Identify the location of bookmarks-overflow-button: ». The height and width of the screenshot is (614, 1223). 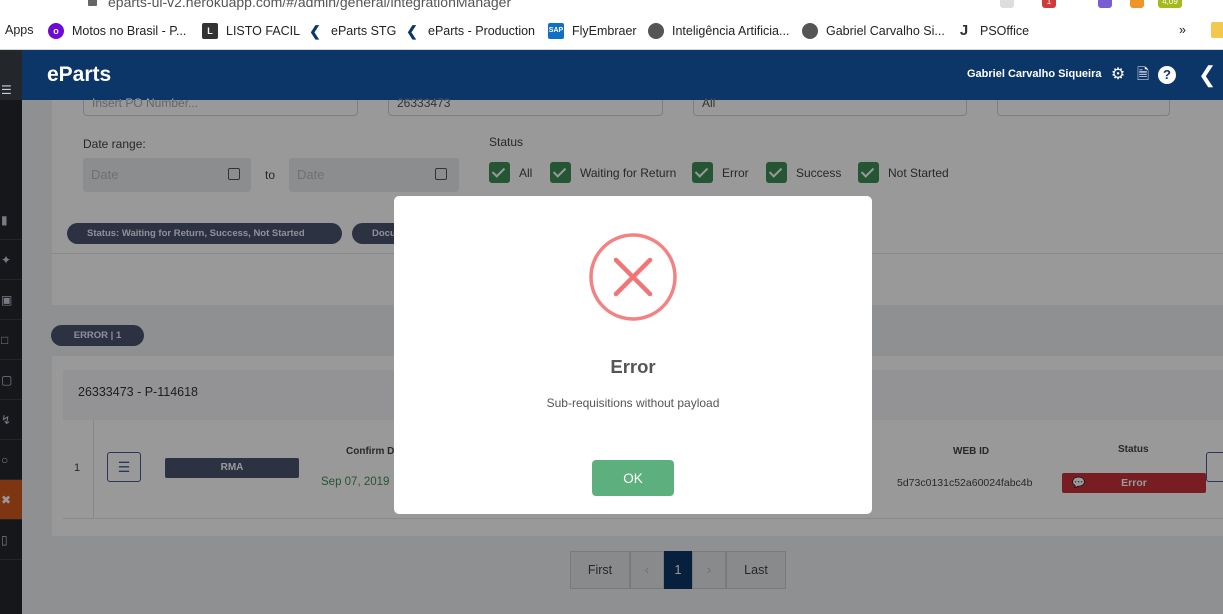
(1182, 30).